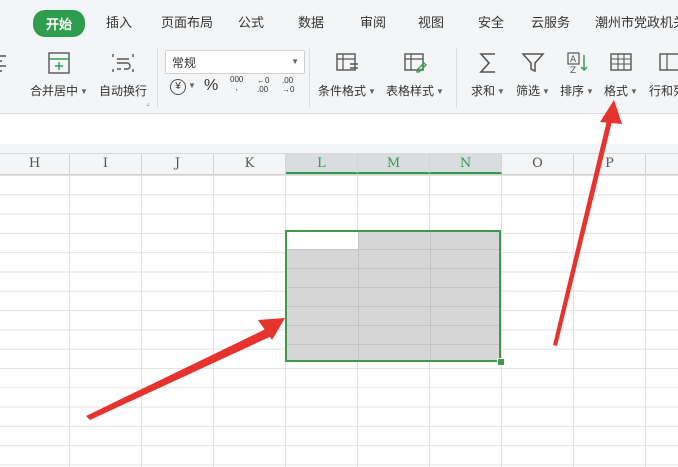 The image size is (678, 467). Describe the element at coordinates (288, 80) in the screenshot. I see `decrease-decimal-label: .00` at that location.